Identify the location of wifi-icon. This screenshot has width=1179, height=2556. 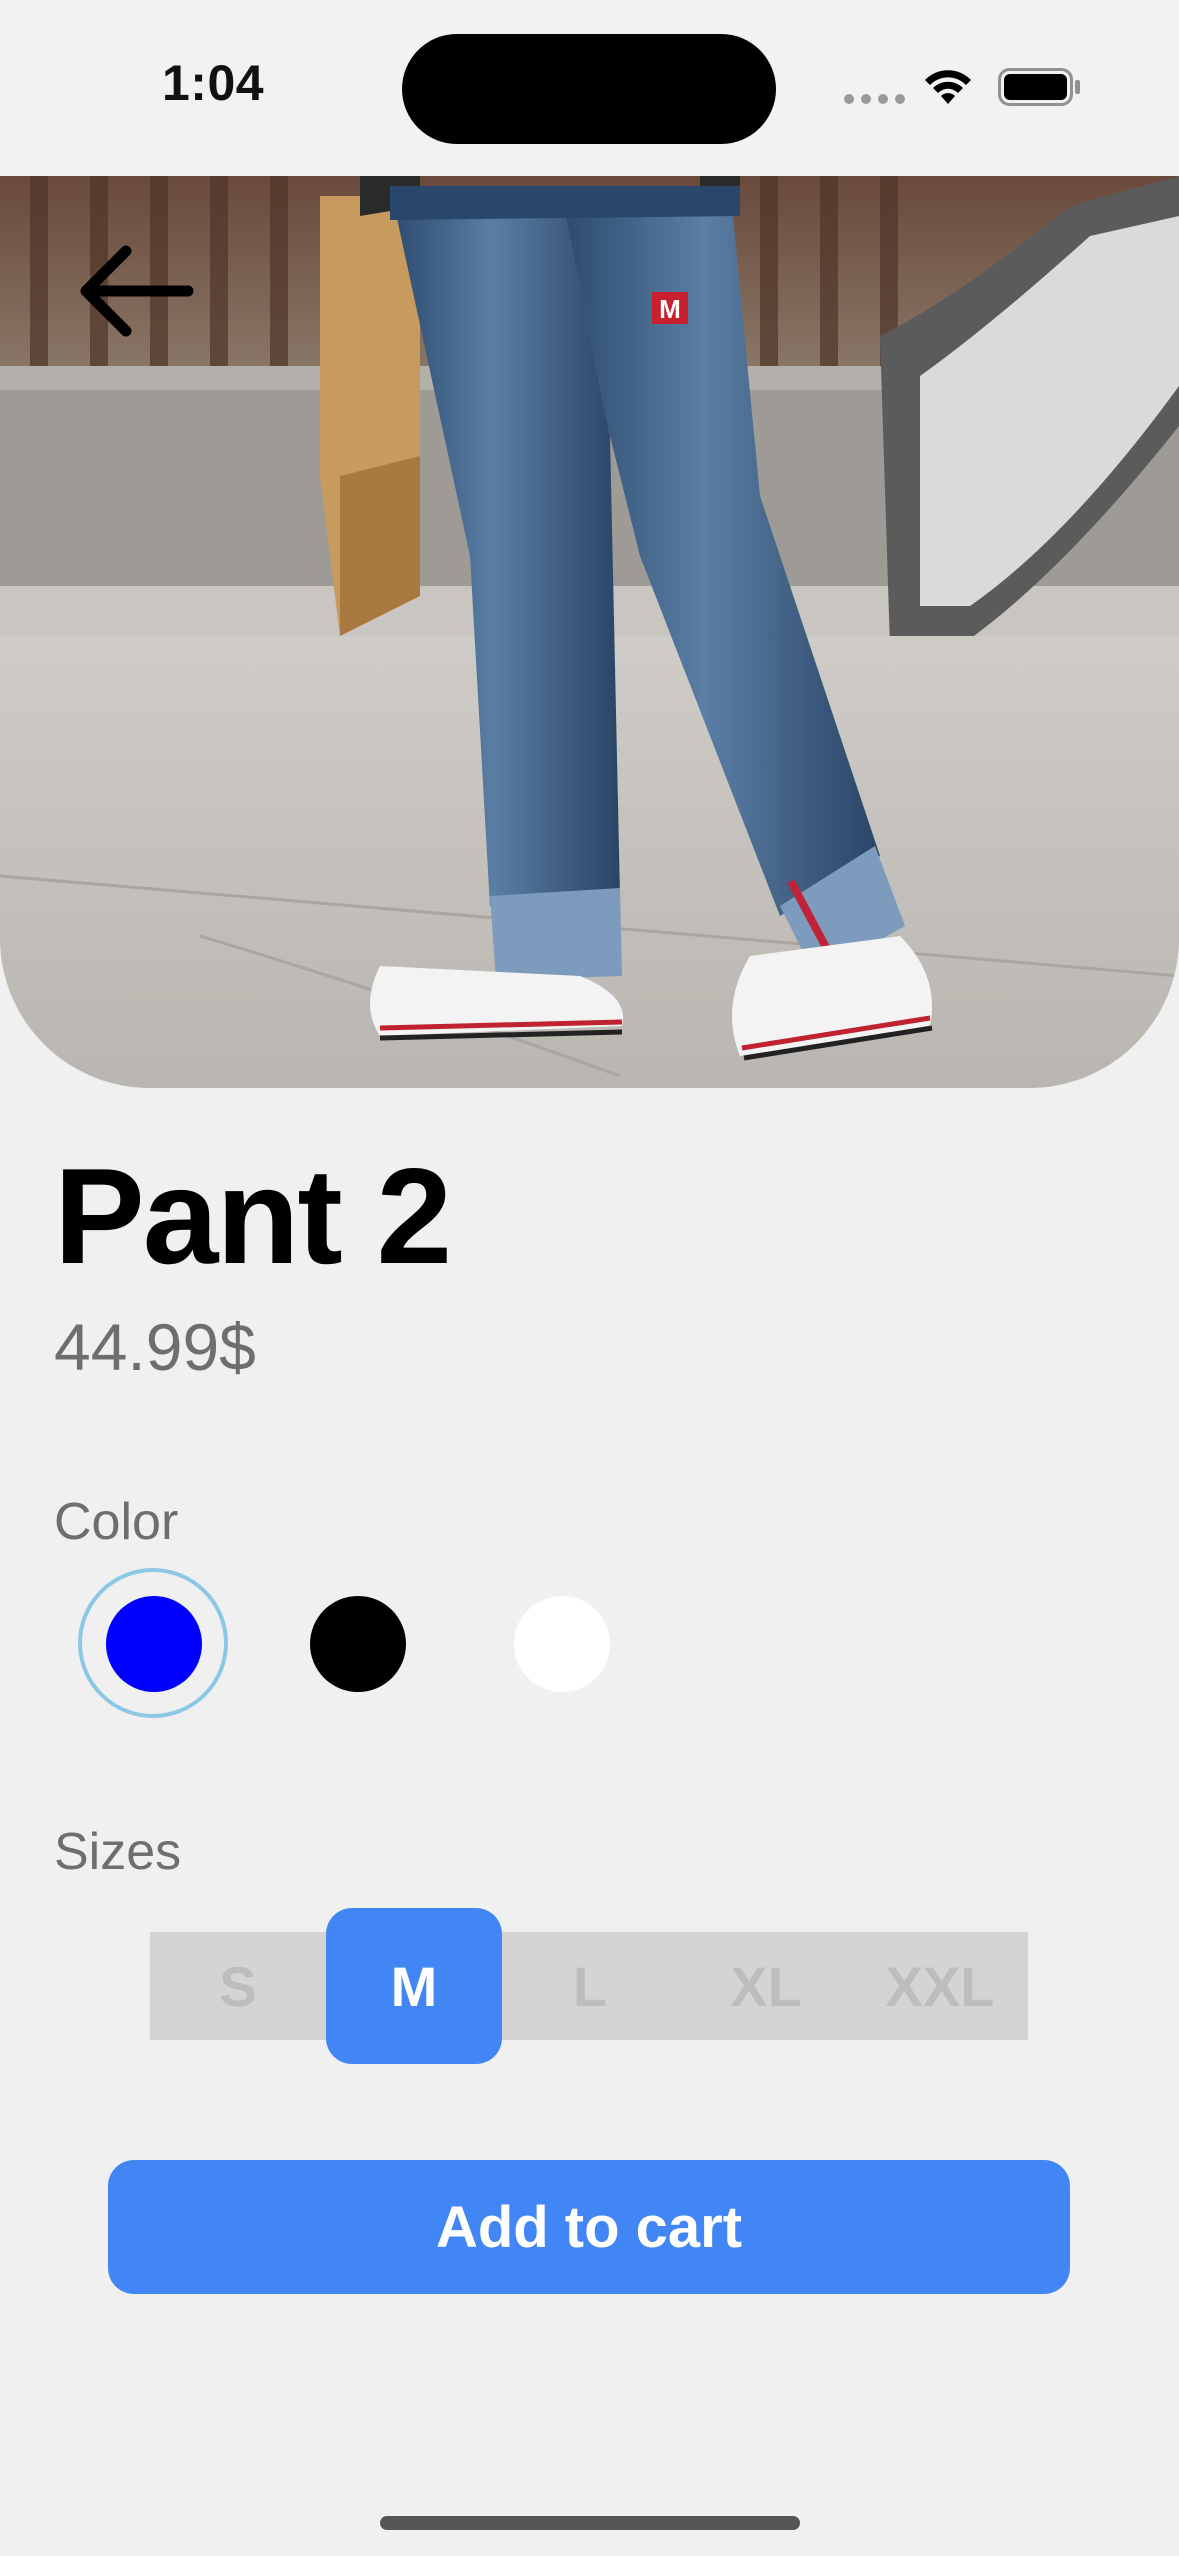
(948, 87).